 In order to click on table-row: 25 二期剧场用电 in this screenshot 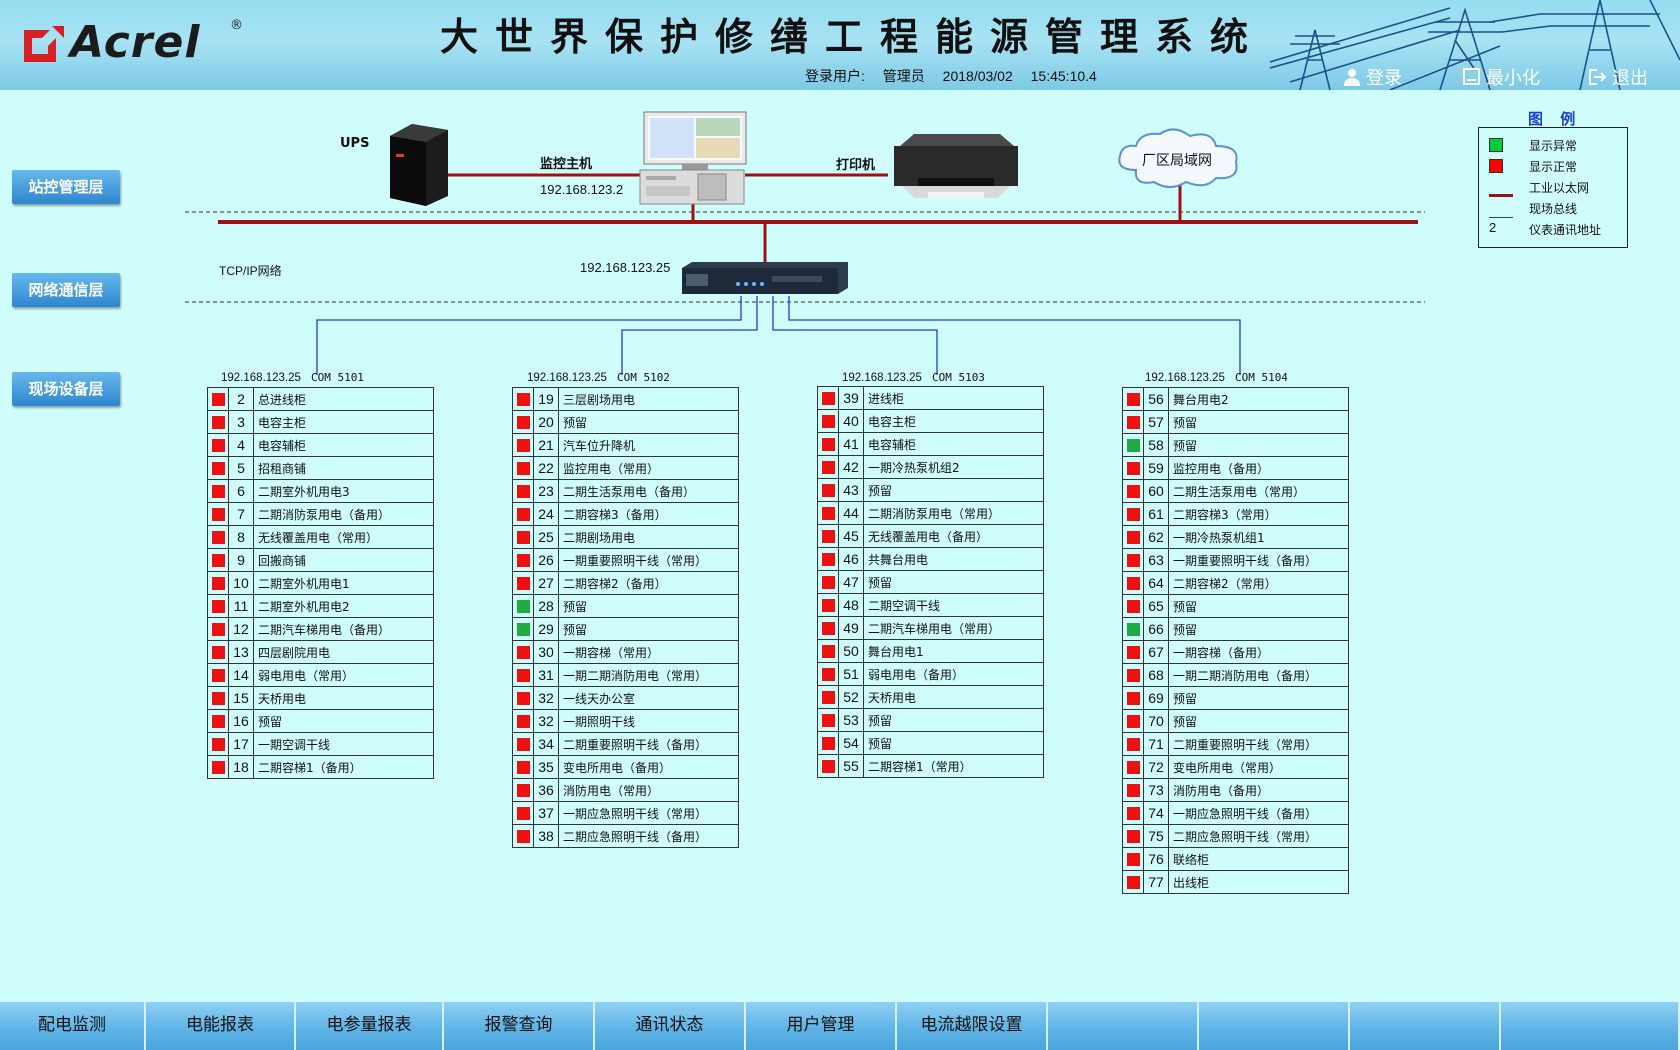, I will do `click(625, 537)`.